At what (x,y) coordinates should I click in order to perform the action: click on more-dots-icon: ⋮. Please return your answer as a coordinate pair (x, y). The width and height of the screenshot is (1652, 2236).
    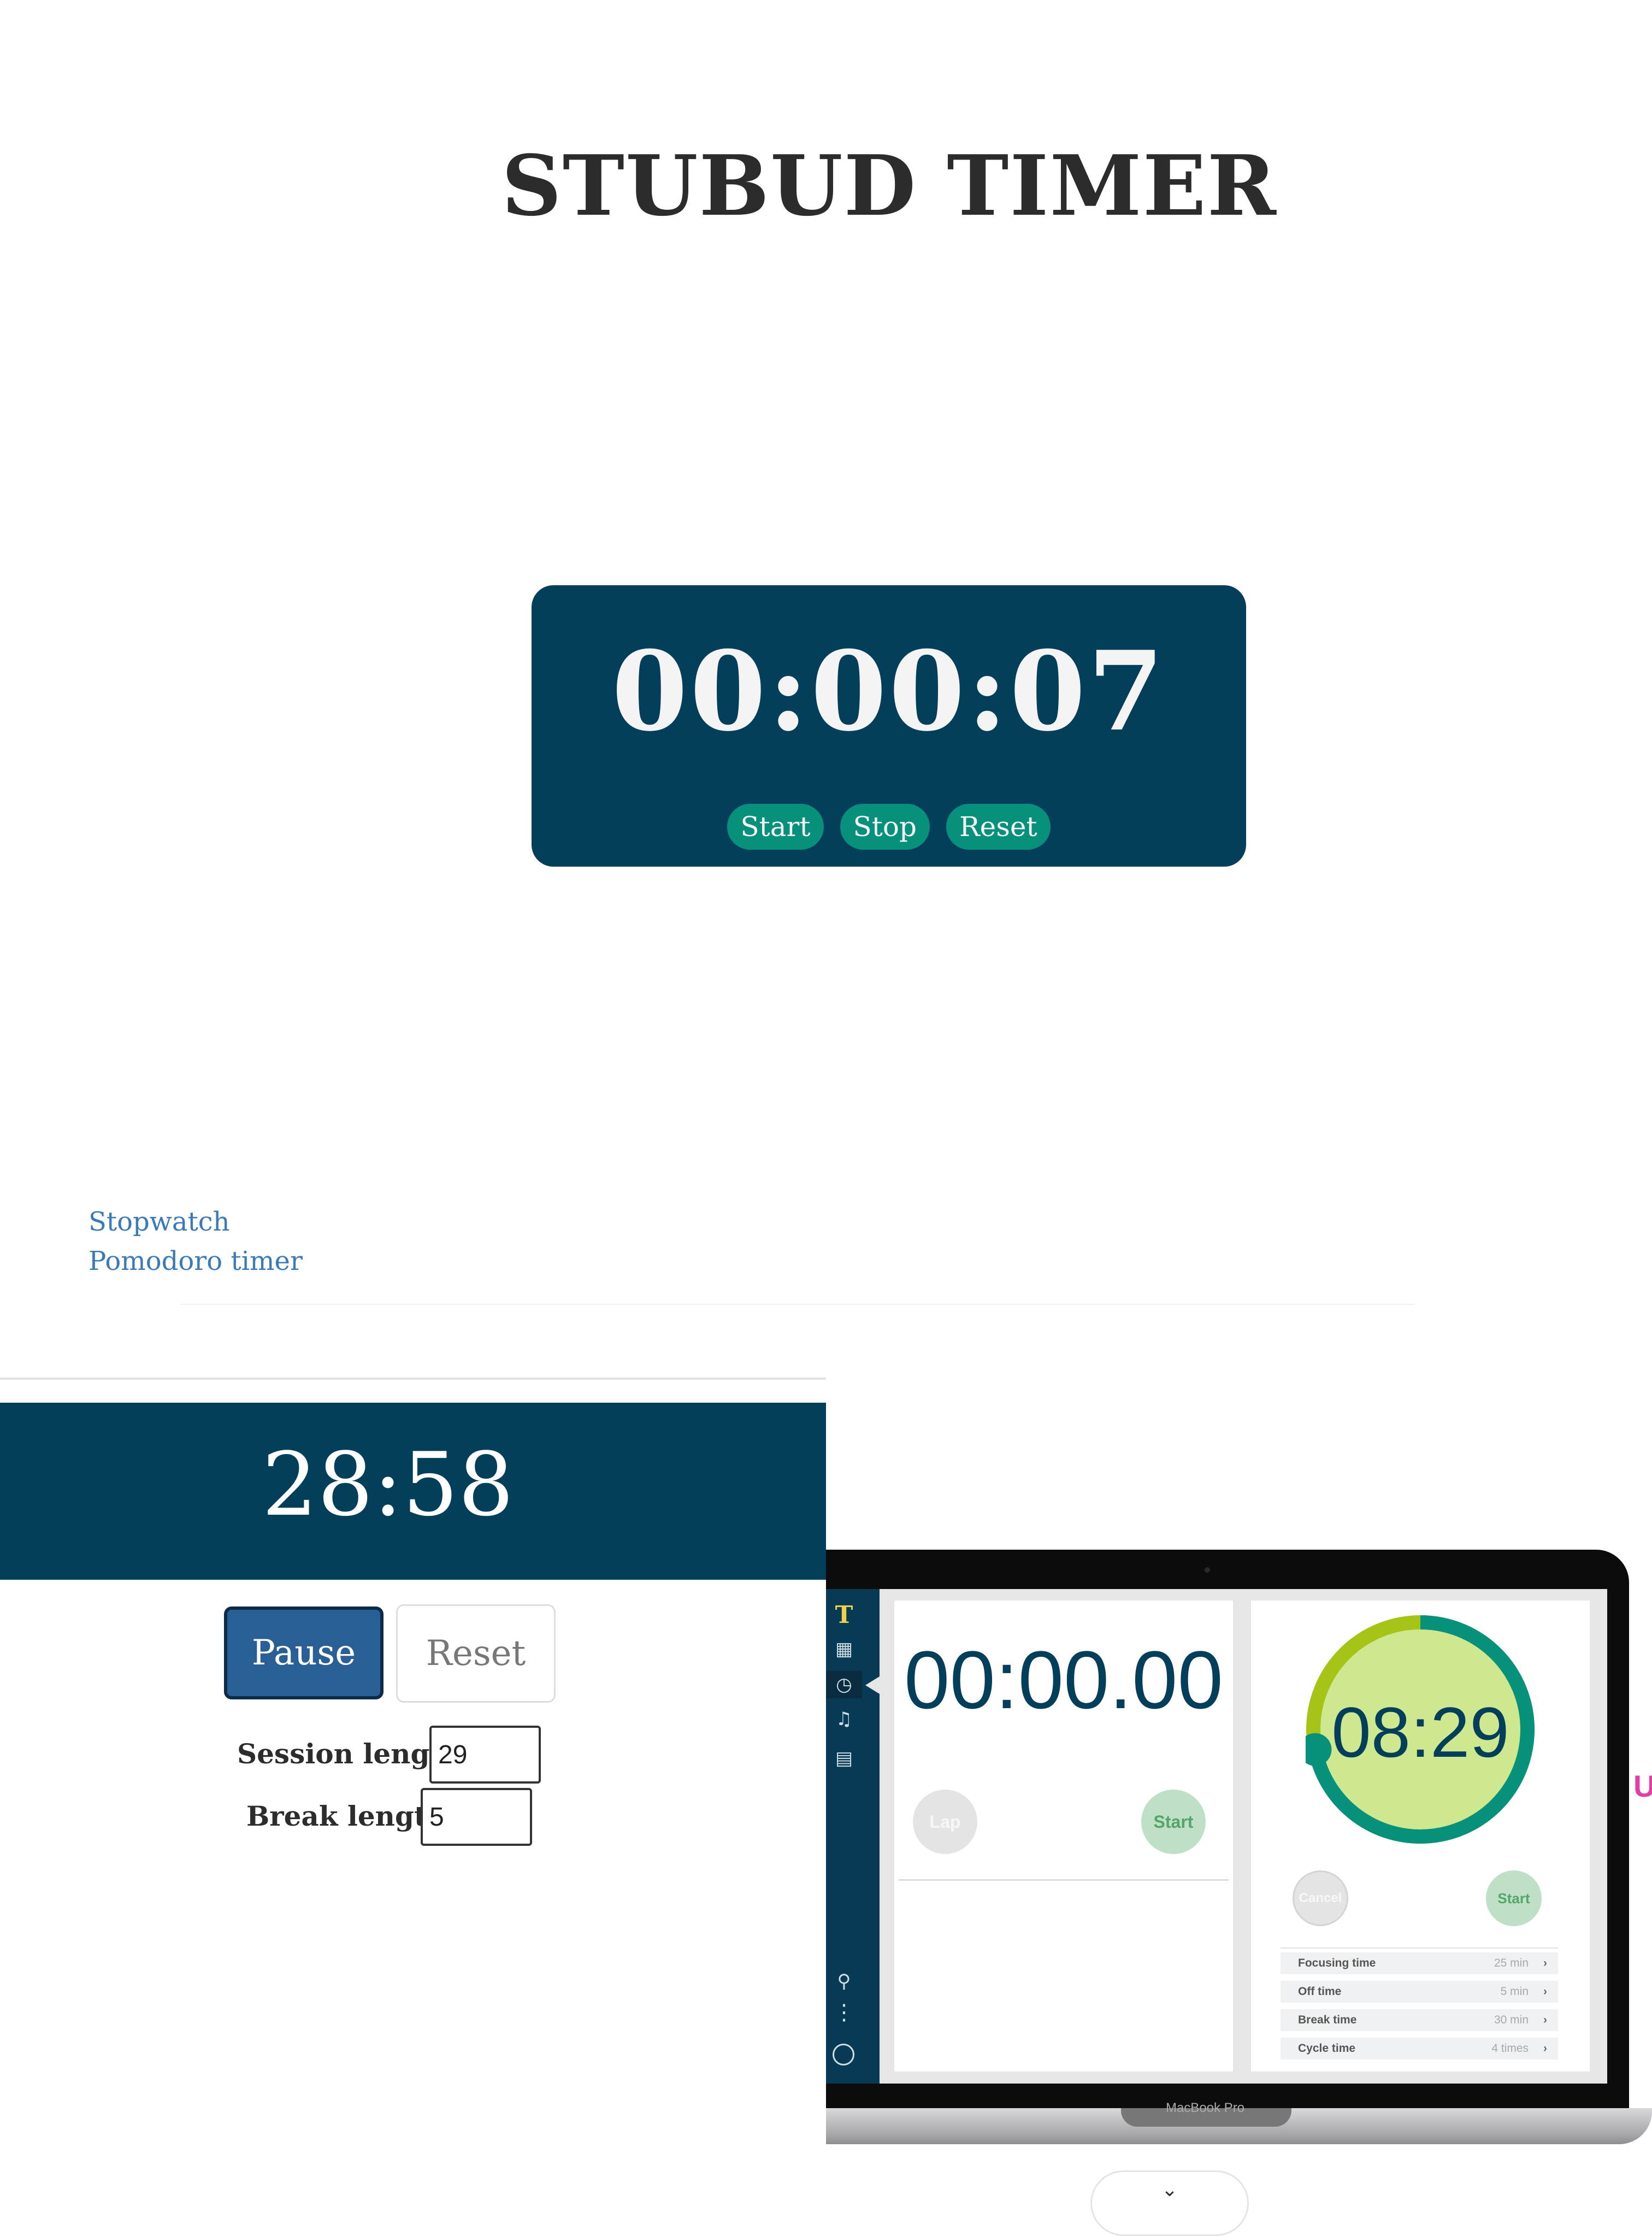
    Looking at the image, I should click on (844, 2012).